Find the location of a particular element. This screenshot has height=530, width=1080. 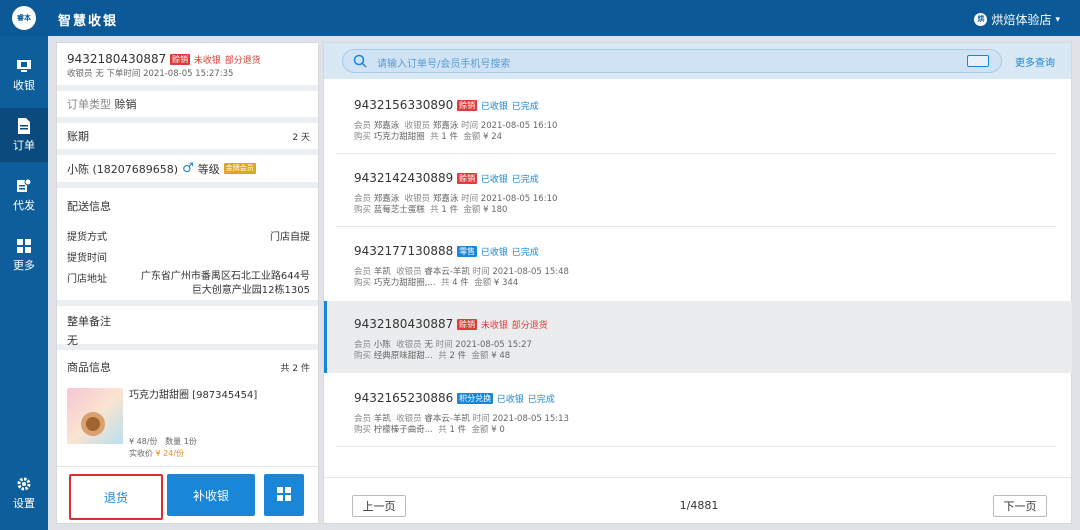

cashier-name: 睿本云-羊凯 is located at coordinates (447, 272).